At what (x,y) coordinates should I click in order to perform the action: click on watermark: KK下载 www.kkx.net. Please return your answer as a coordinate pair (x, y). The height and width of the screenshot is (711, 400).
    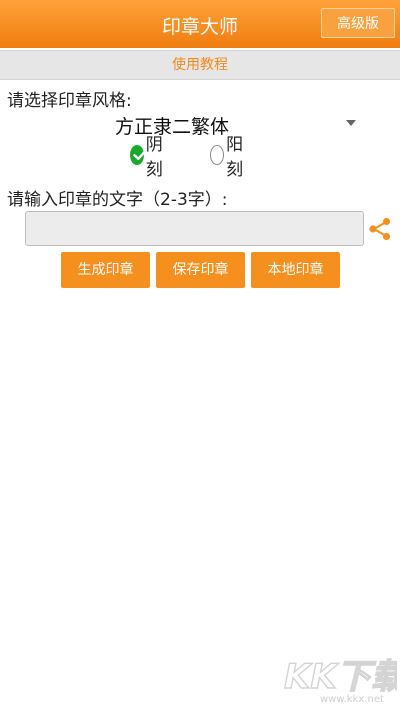
    Looking at the image, I should click on (341, 681).